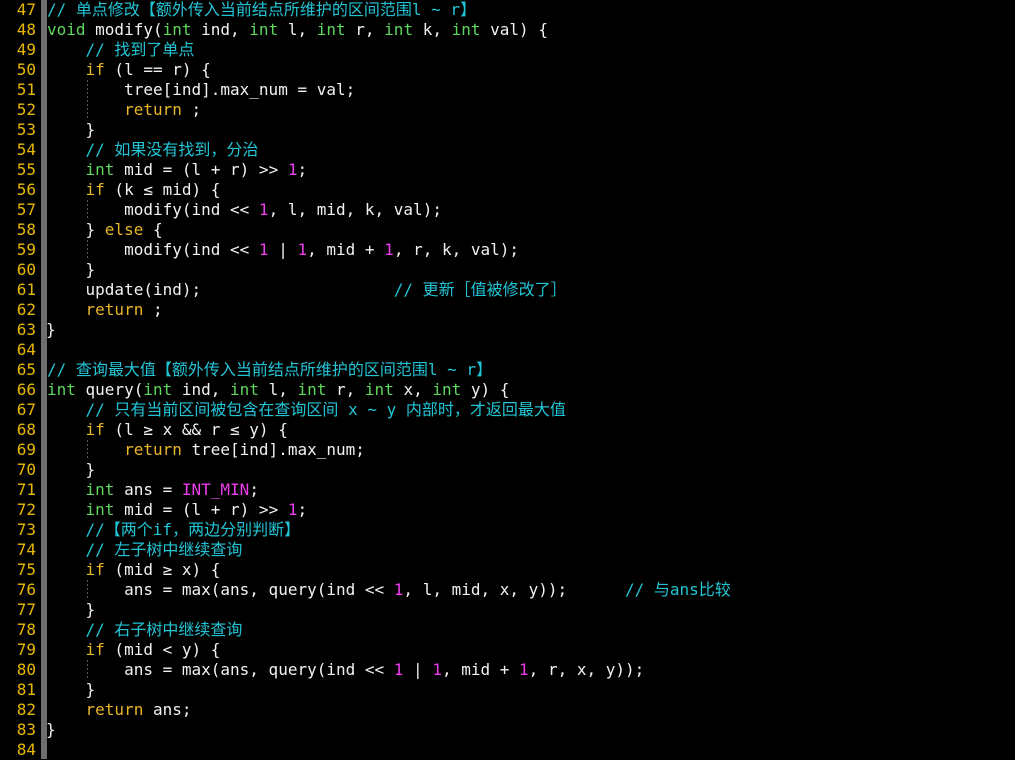  Describe the element at coordinates (124, 229) in the screenshot. I see `code-token-keyword: else` at that location.